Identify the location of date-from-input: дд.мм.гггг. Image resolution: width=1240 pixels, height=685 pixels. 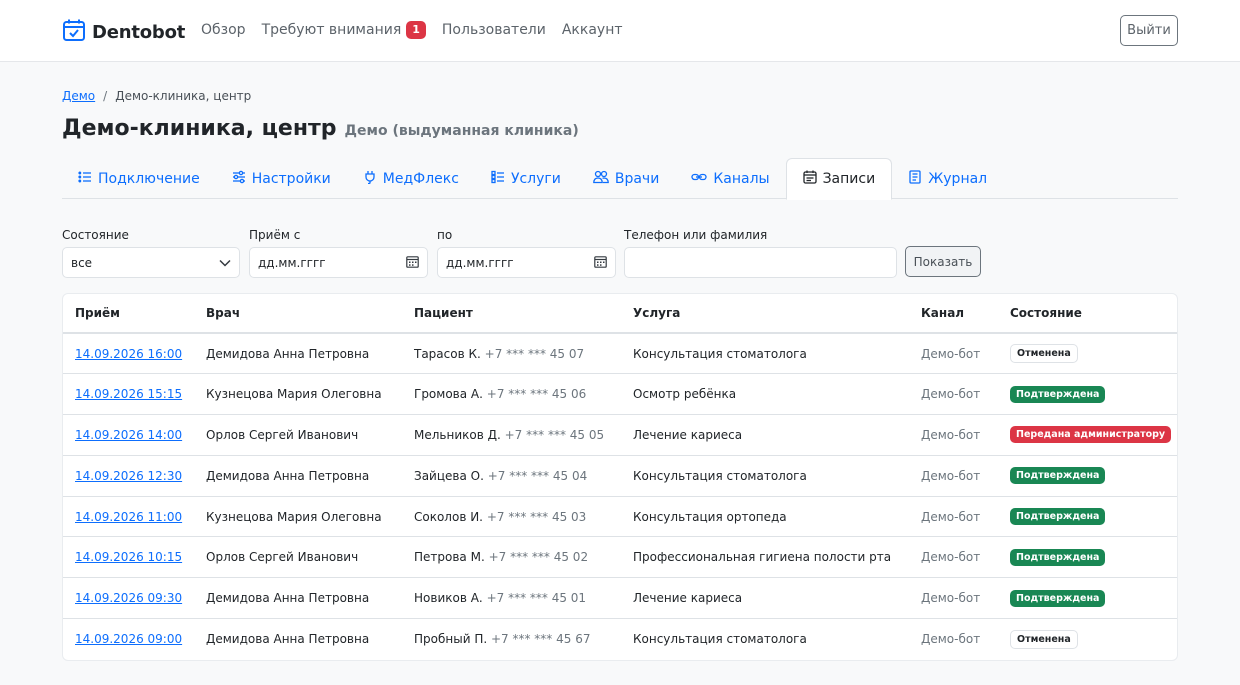
(338, 262).